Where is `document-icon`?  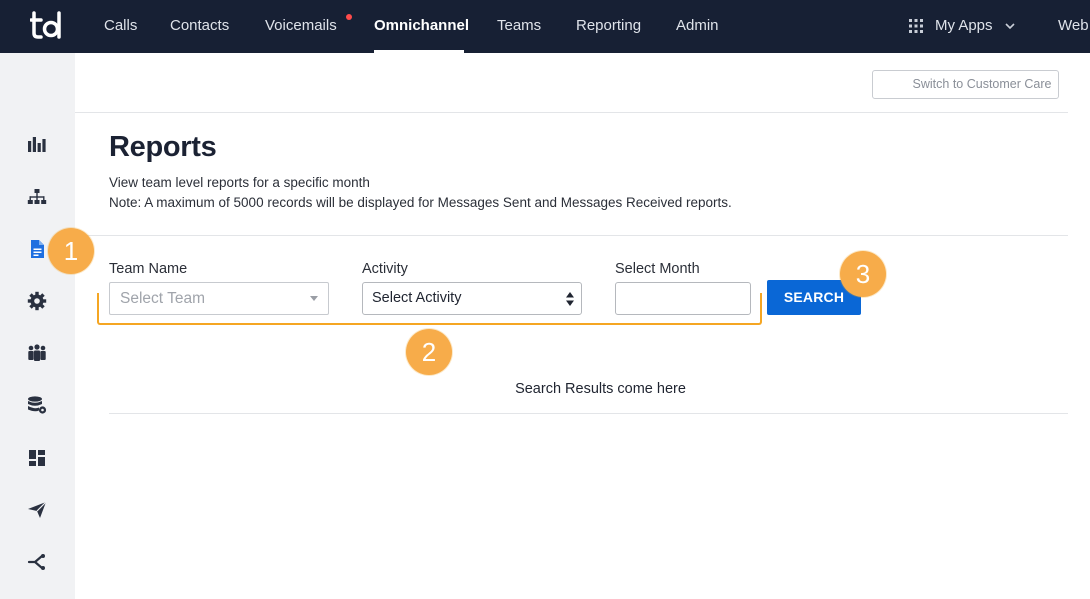 document-icon is located at coordinates (37, 249).